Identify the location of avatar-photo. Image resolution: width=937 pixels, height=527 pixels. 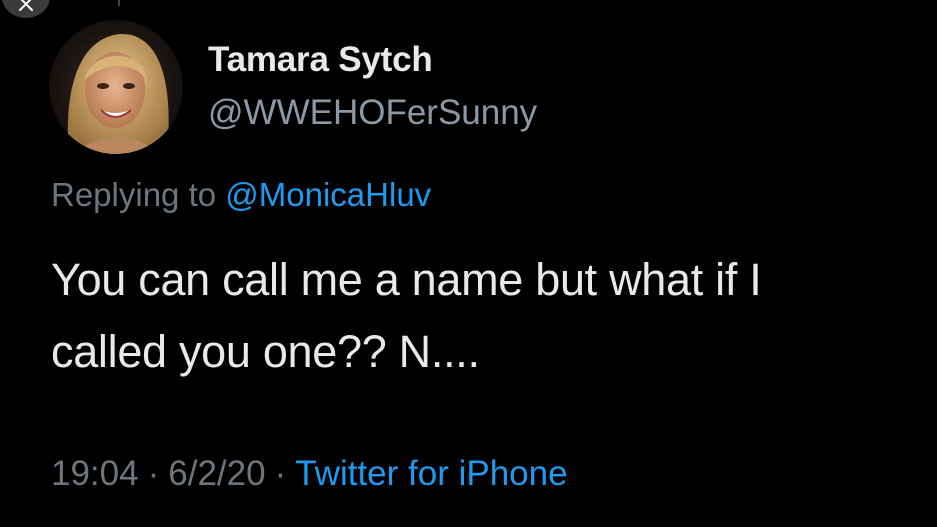
(116, 87).